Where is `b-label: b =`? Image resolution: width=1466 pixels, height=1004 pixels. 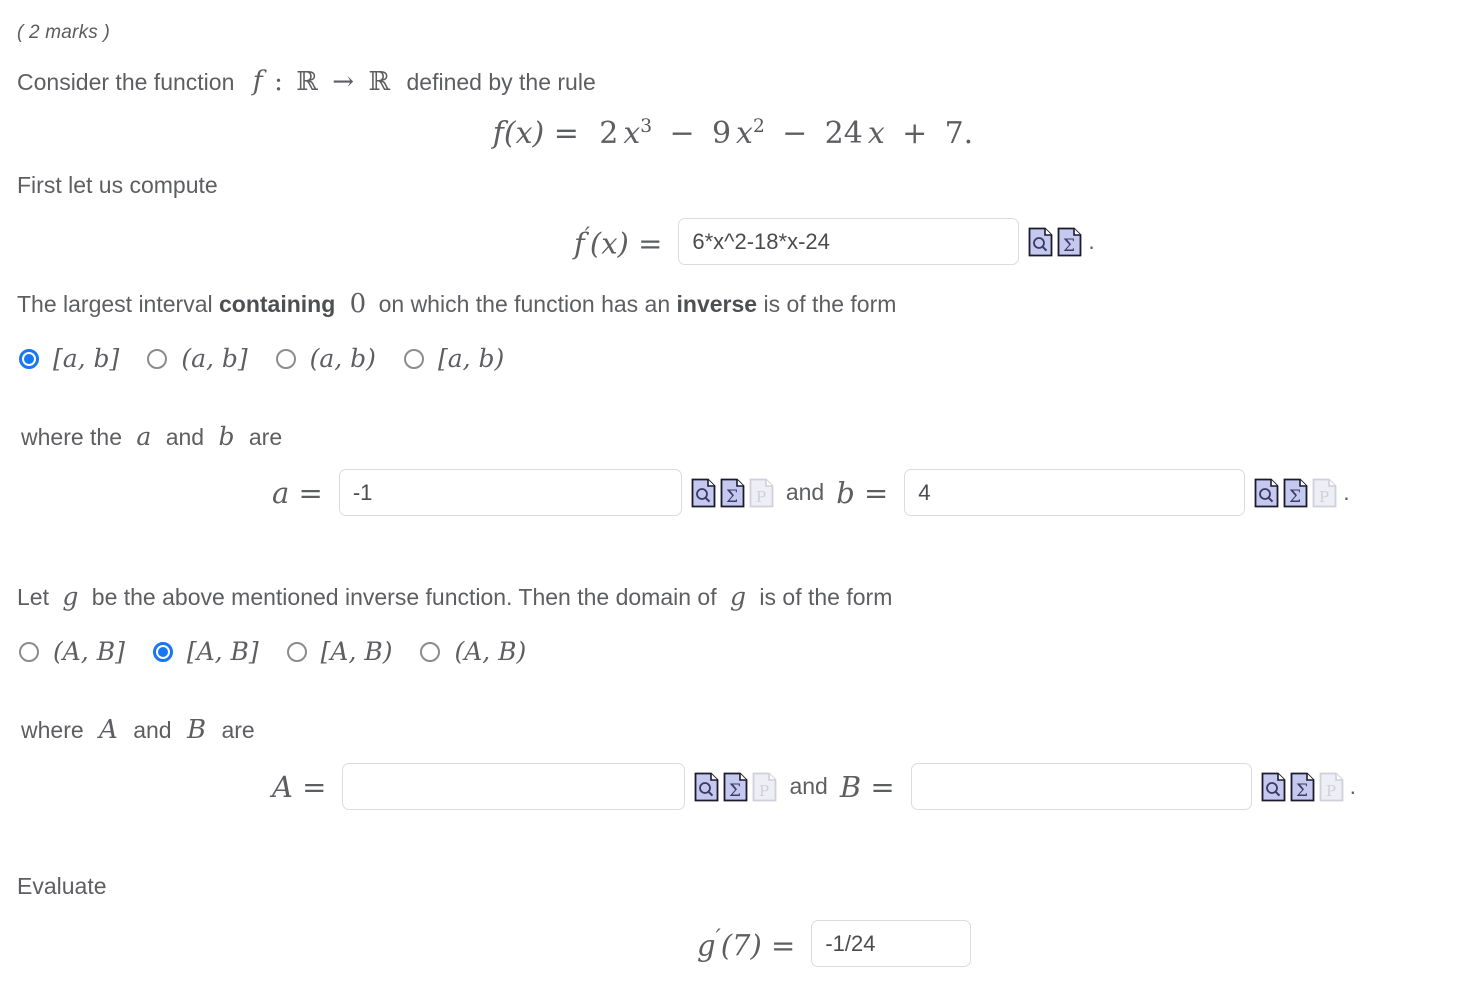
b-label: b = is located at coordinates (862, 492).